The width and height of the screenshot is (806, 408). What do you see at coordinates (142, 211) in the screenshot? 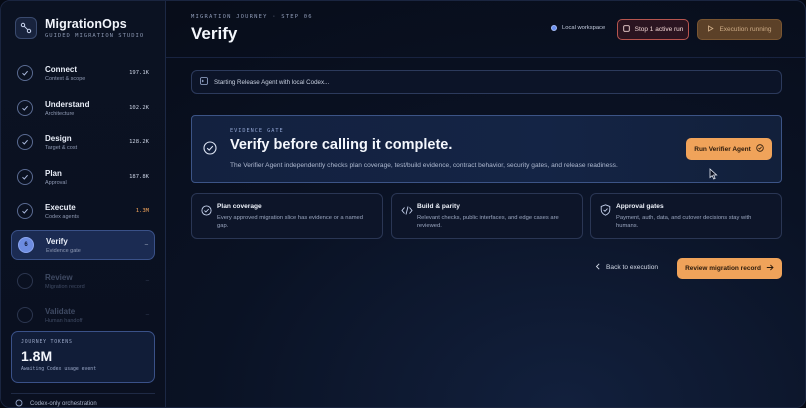
I see `step-tokens: 1.3M` at bounding box center [142, 211].